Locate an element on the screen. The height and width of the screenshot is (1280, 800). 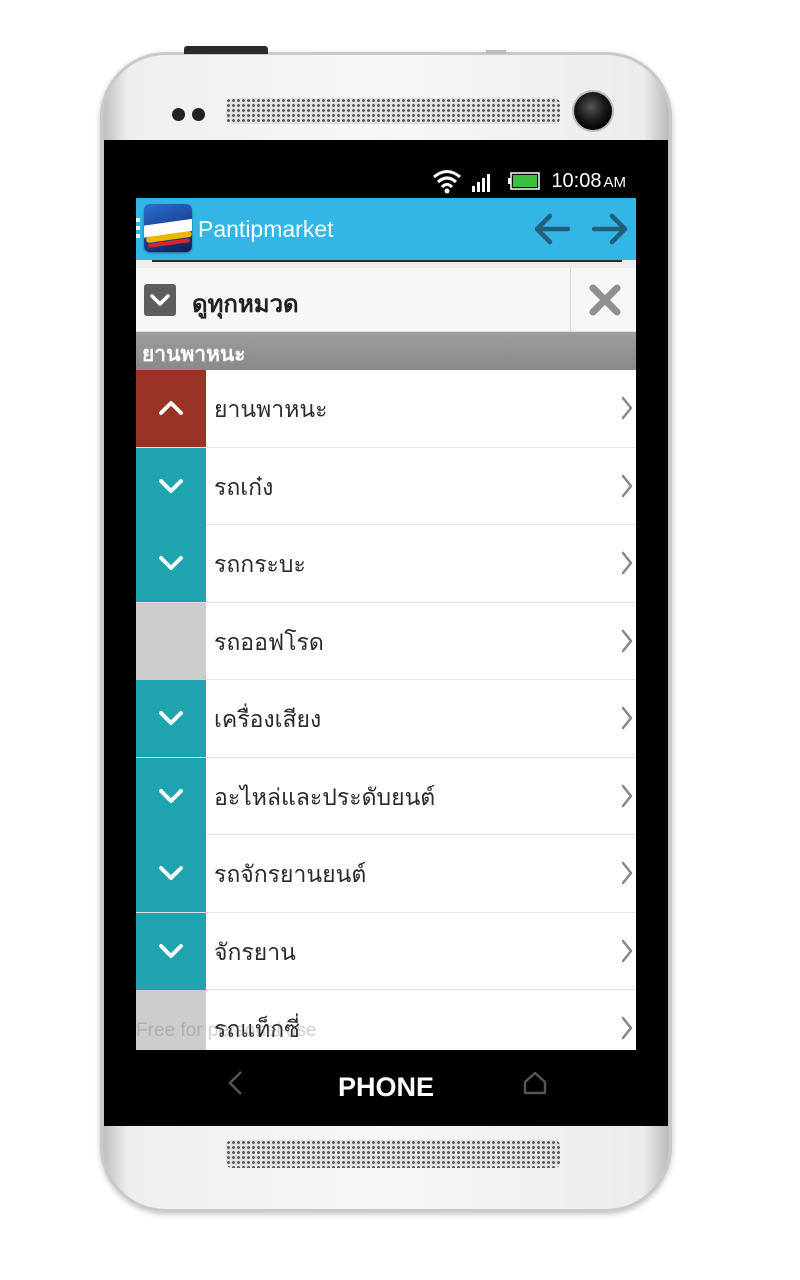
checkbox-chevron-icon is located at coordinates (160, 300).